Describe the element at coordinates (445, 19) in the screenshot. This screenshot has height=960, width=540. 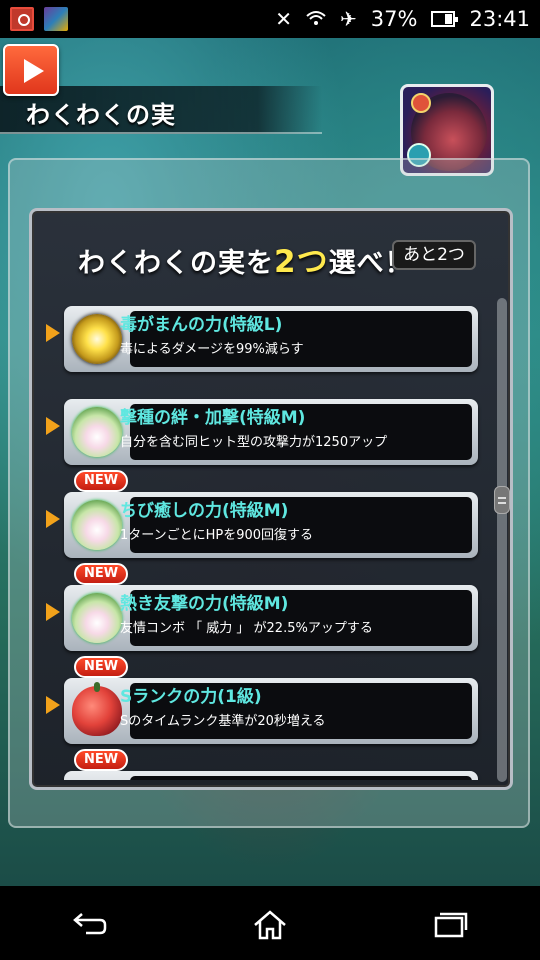
I see `battery-icon` at that location.